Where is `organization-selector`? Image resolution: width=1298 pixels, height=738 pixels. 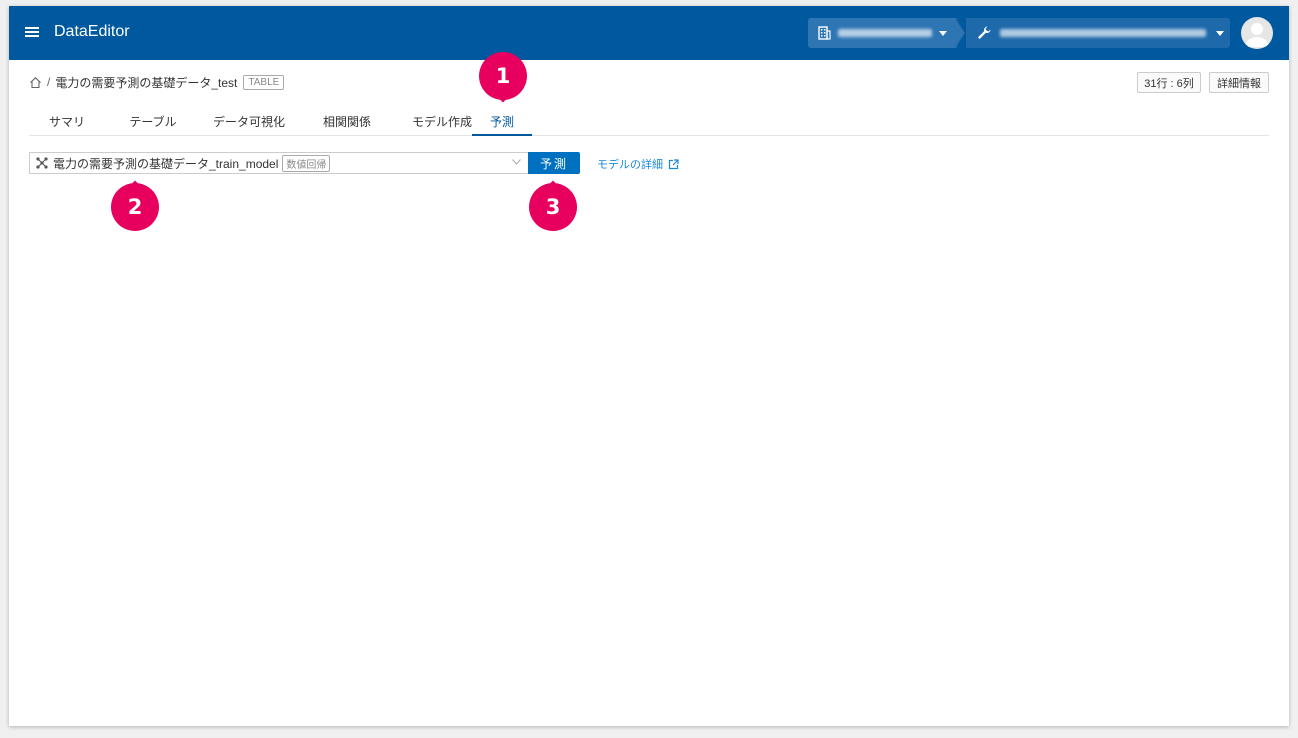 organization-selector is located at coordinates (883, 33).